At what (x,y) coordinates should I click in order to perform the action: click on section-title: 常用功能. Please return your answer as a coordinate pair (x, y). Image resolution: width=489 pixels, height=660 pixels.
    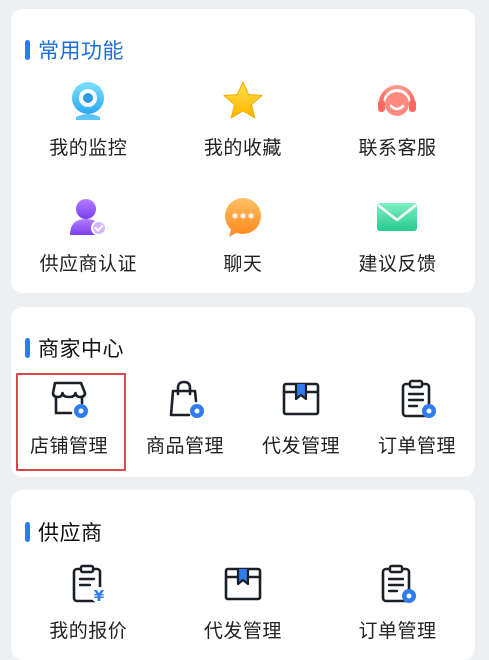
    Looking at the image, I should click on (74, 50).